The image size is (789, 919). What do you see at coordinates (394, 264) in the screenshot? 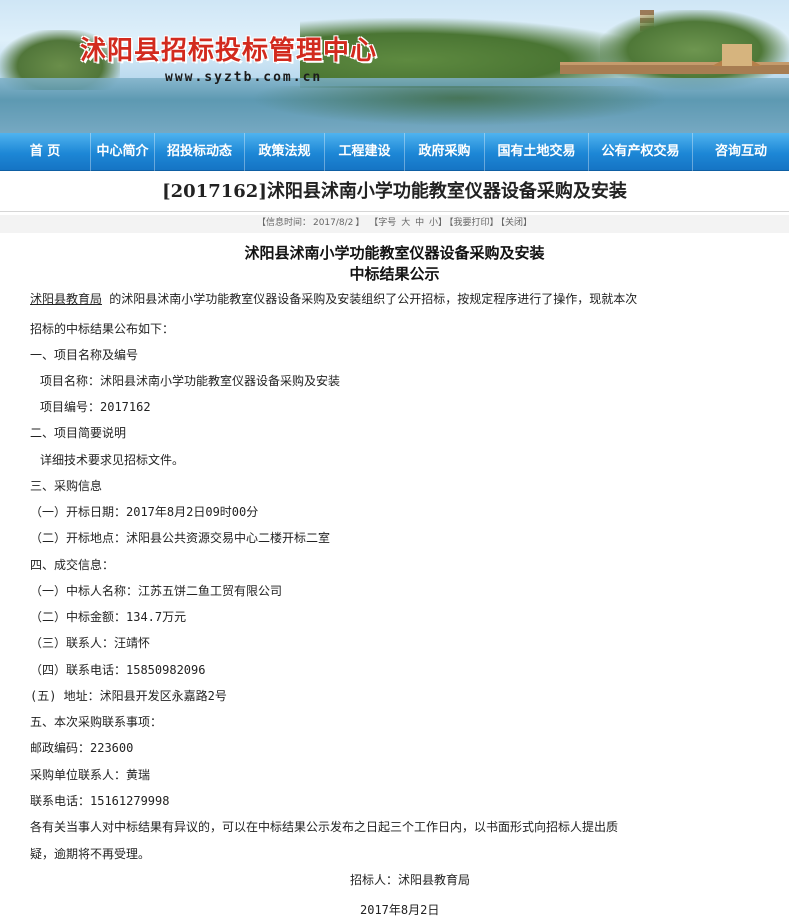
I see `document-heading: 沭阳县沭南小学功能教室仪器设备采购及安装 中标结果公示` at bounding box center [394, 264].